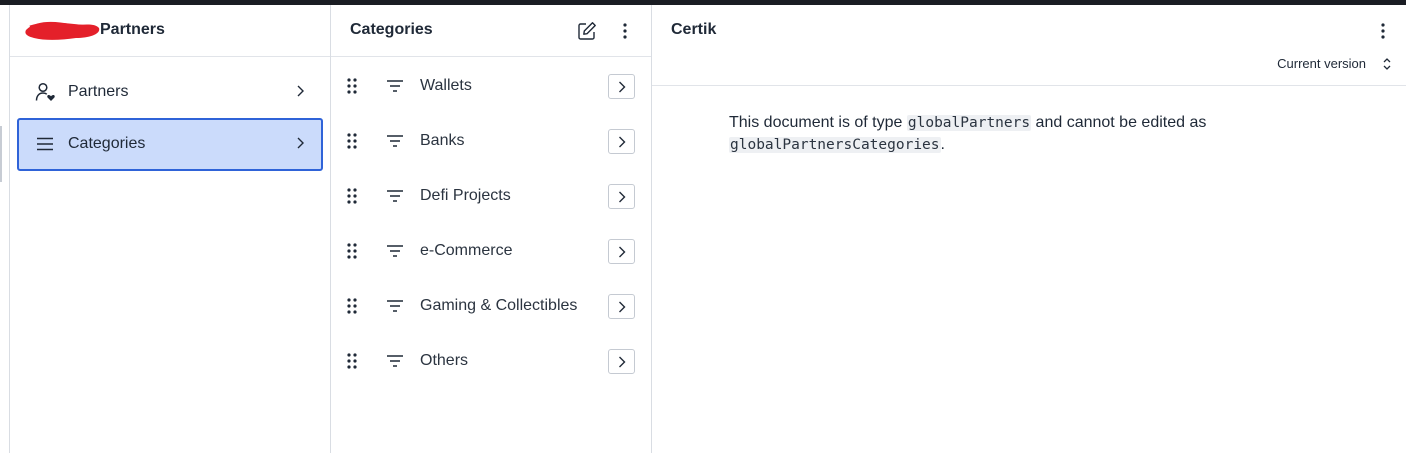  Describe the element at coordinates (45, 91) in the screenshot. I see `person-heart-icon` at that location.